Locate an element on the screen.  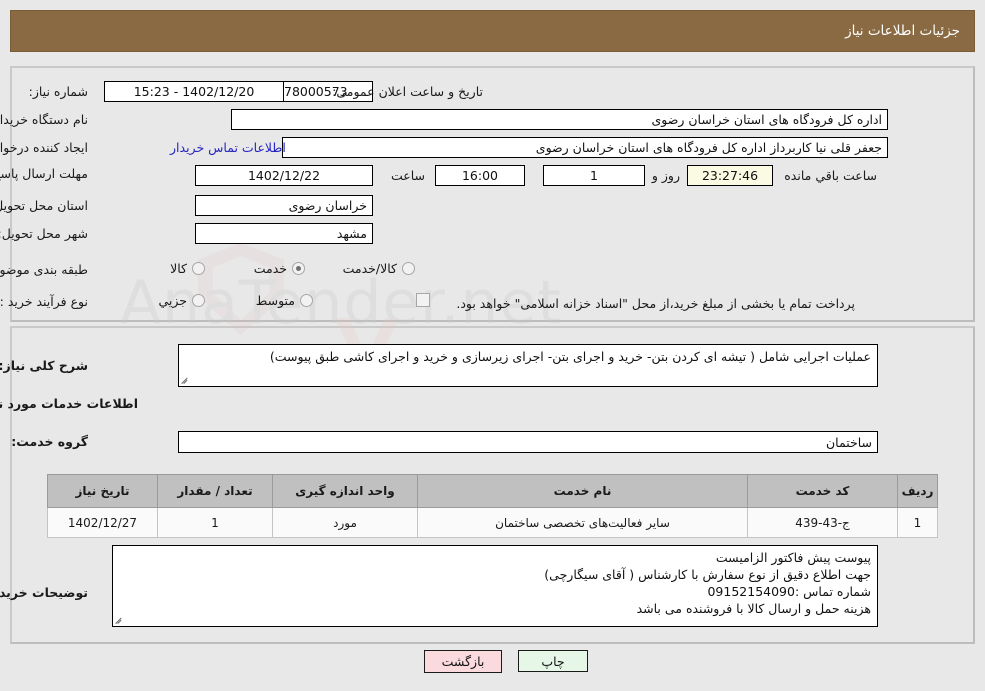
city-value: مشهد is located at coordinates (284, 233).